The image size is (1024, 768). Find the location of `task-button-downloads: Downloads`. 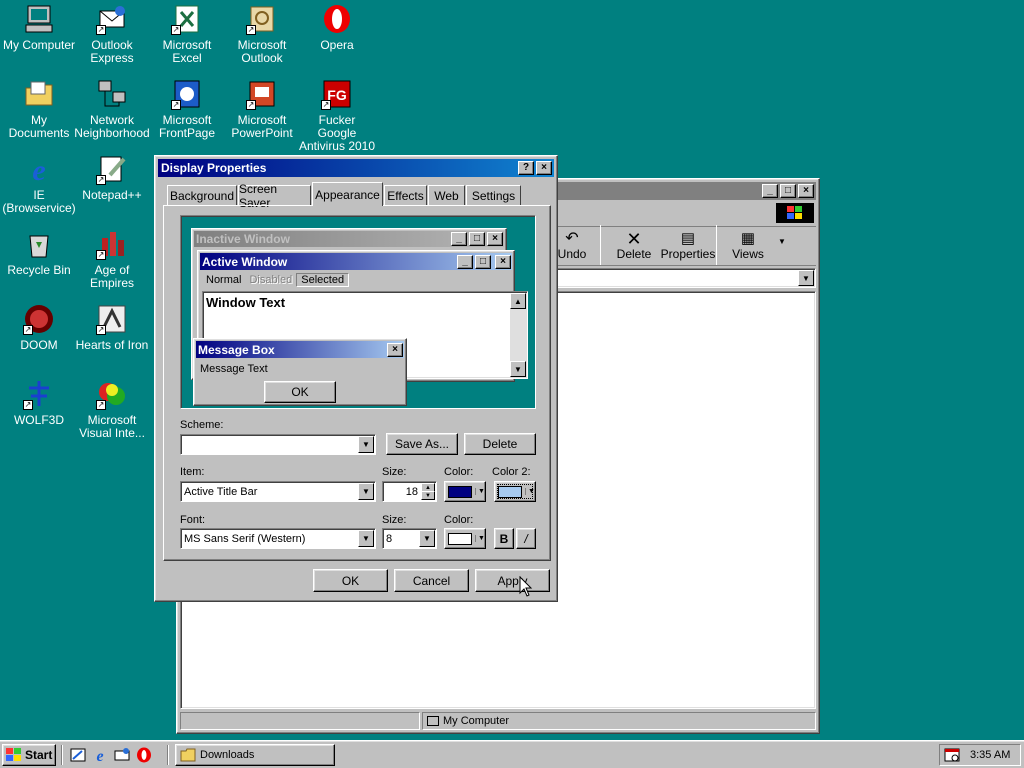

task-button-downloads: Downloads is located at coordinates (255, 755).